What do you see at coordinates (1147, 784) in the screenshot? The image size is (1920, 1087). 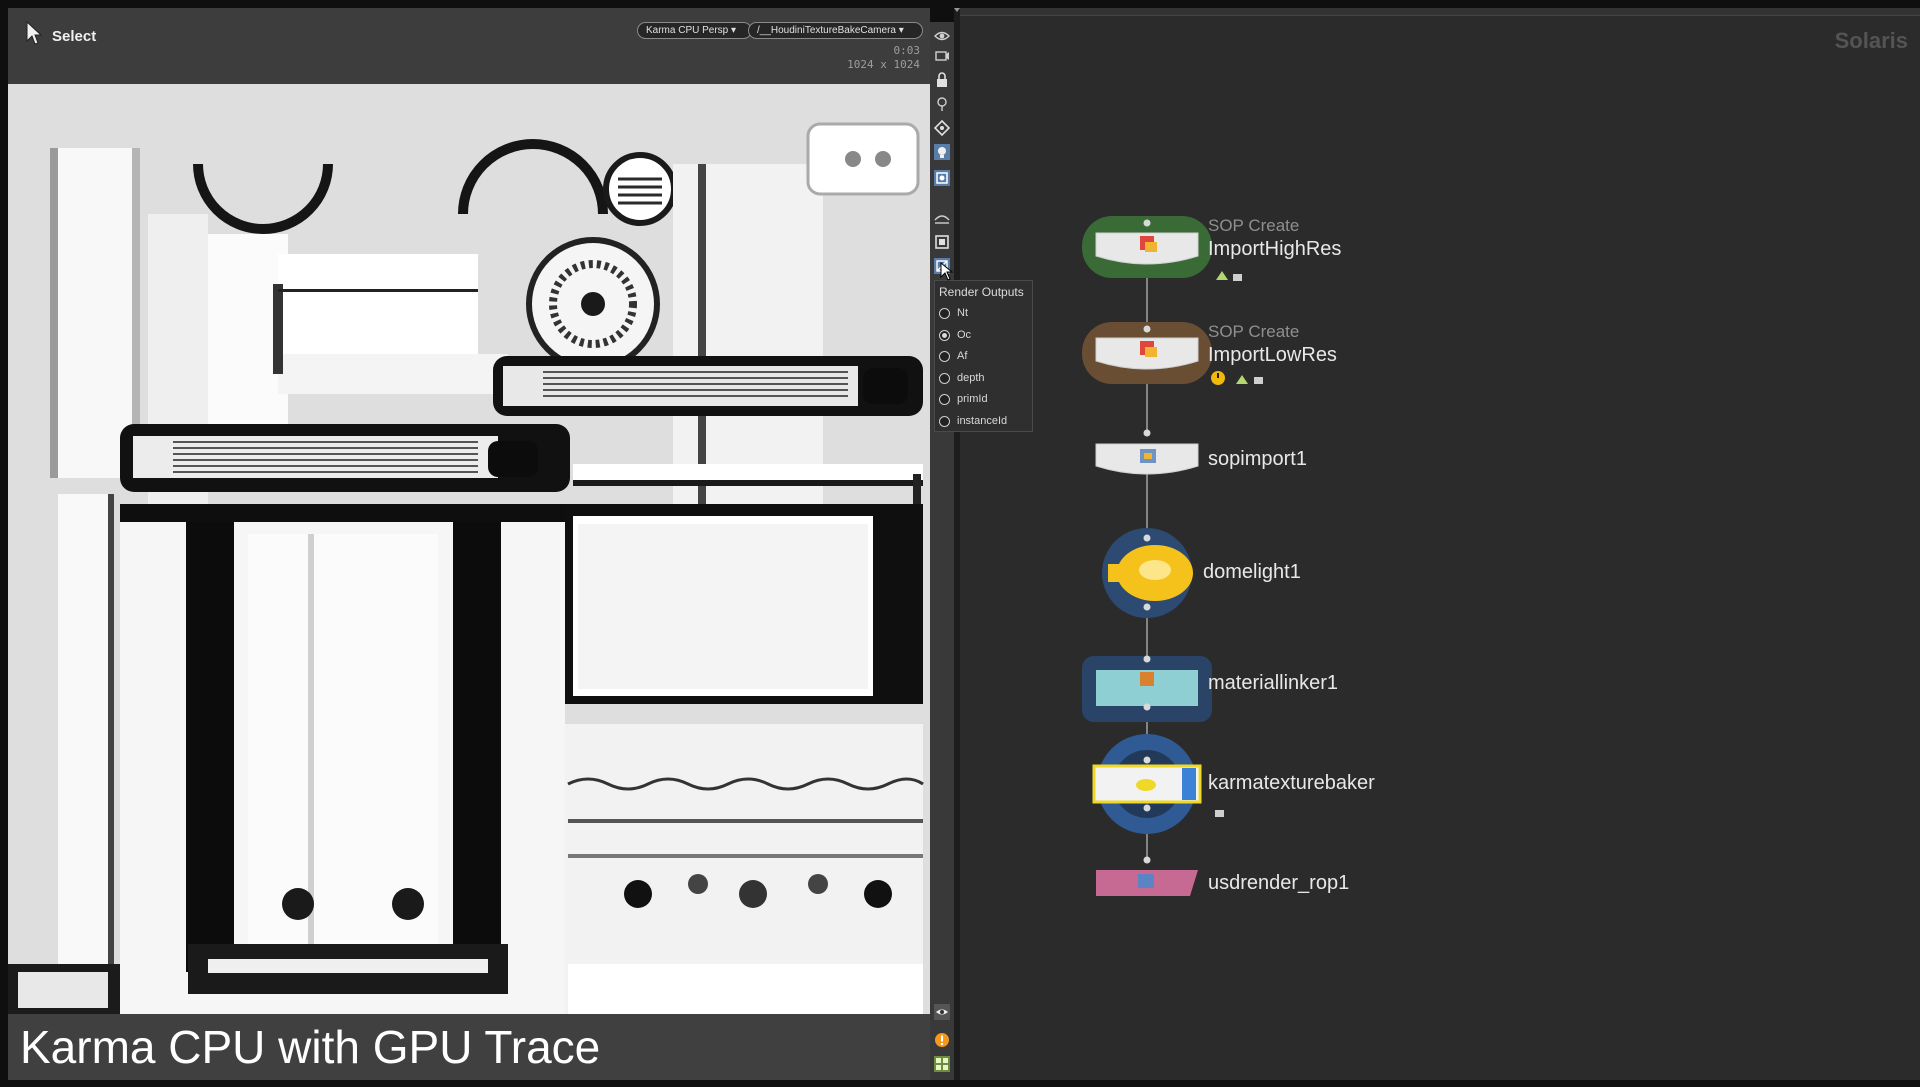 I see `node-karmatexturebaker` at bounding box center [1147, 784].